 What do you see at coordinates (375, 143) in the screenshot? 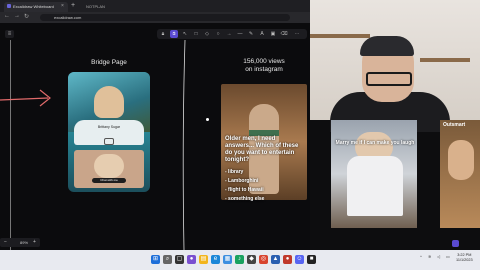
I see `thumb1-caption: Marry me if I can make you laugh` at bounding box center [375, 143].